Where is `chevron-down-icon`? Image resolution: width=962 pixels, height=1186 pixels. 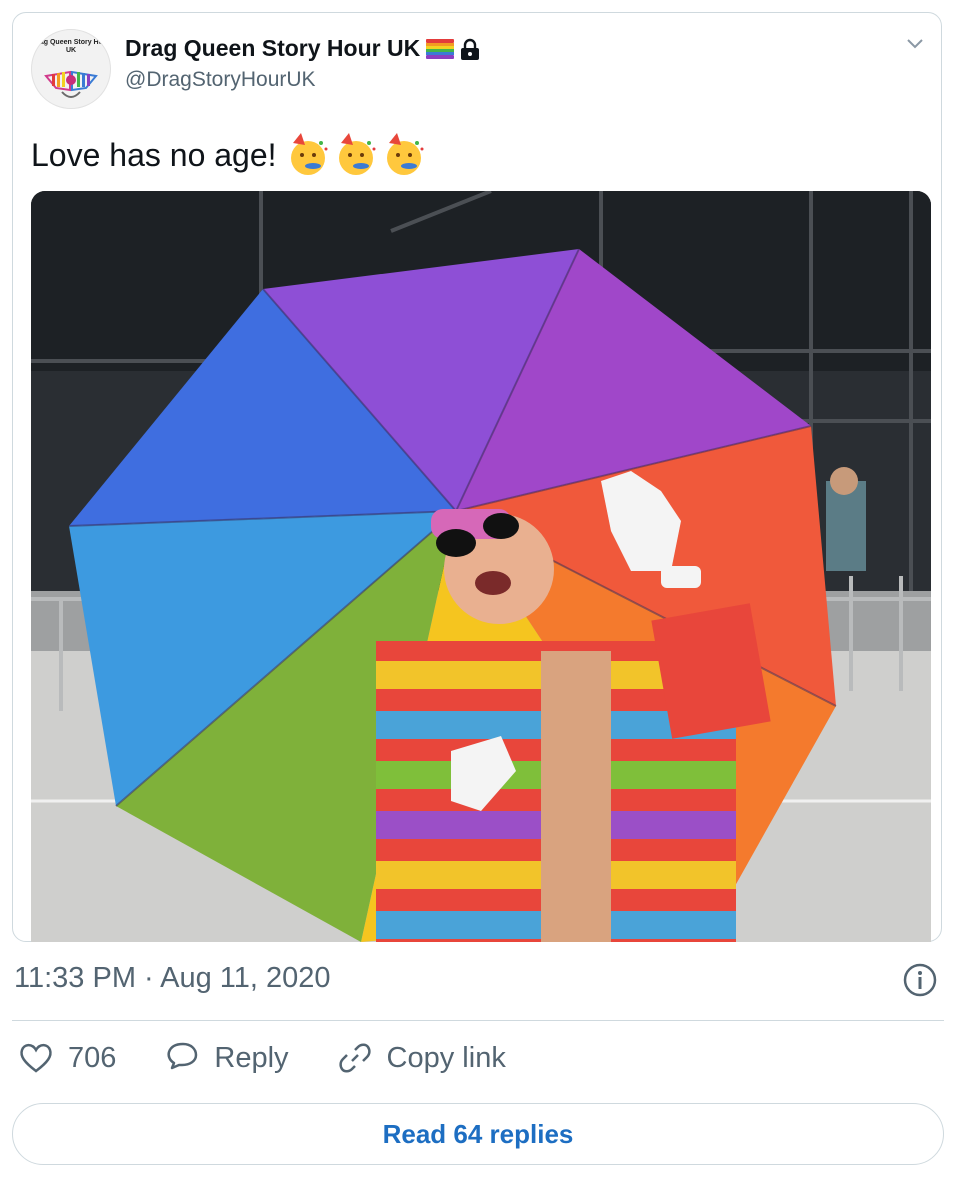
chevron-down-icon is located at coordinates (915, 43).